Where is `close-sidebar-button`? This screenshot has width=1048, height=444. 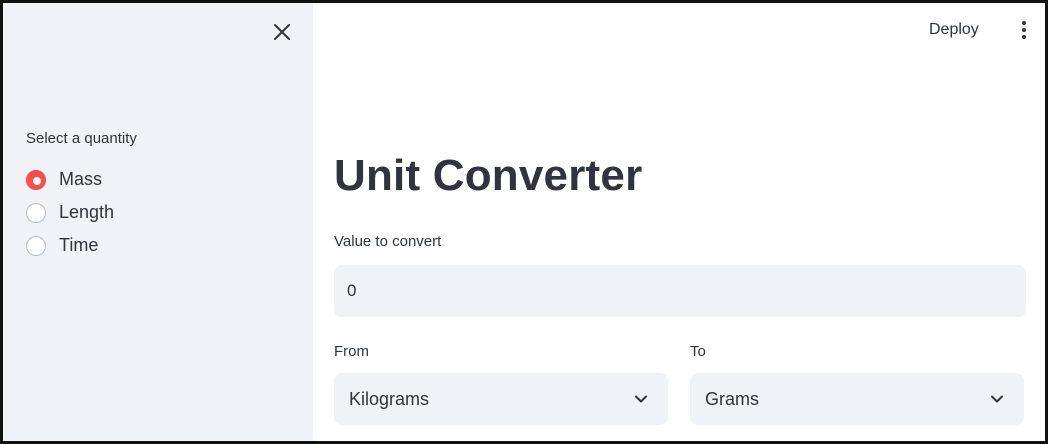
close-sidebar-button is located at coordinates (282, 32).